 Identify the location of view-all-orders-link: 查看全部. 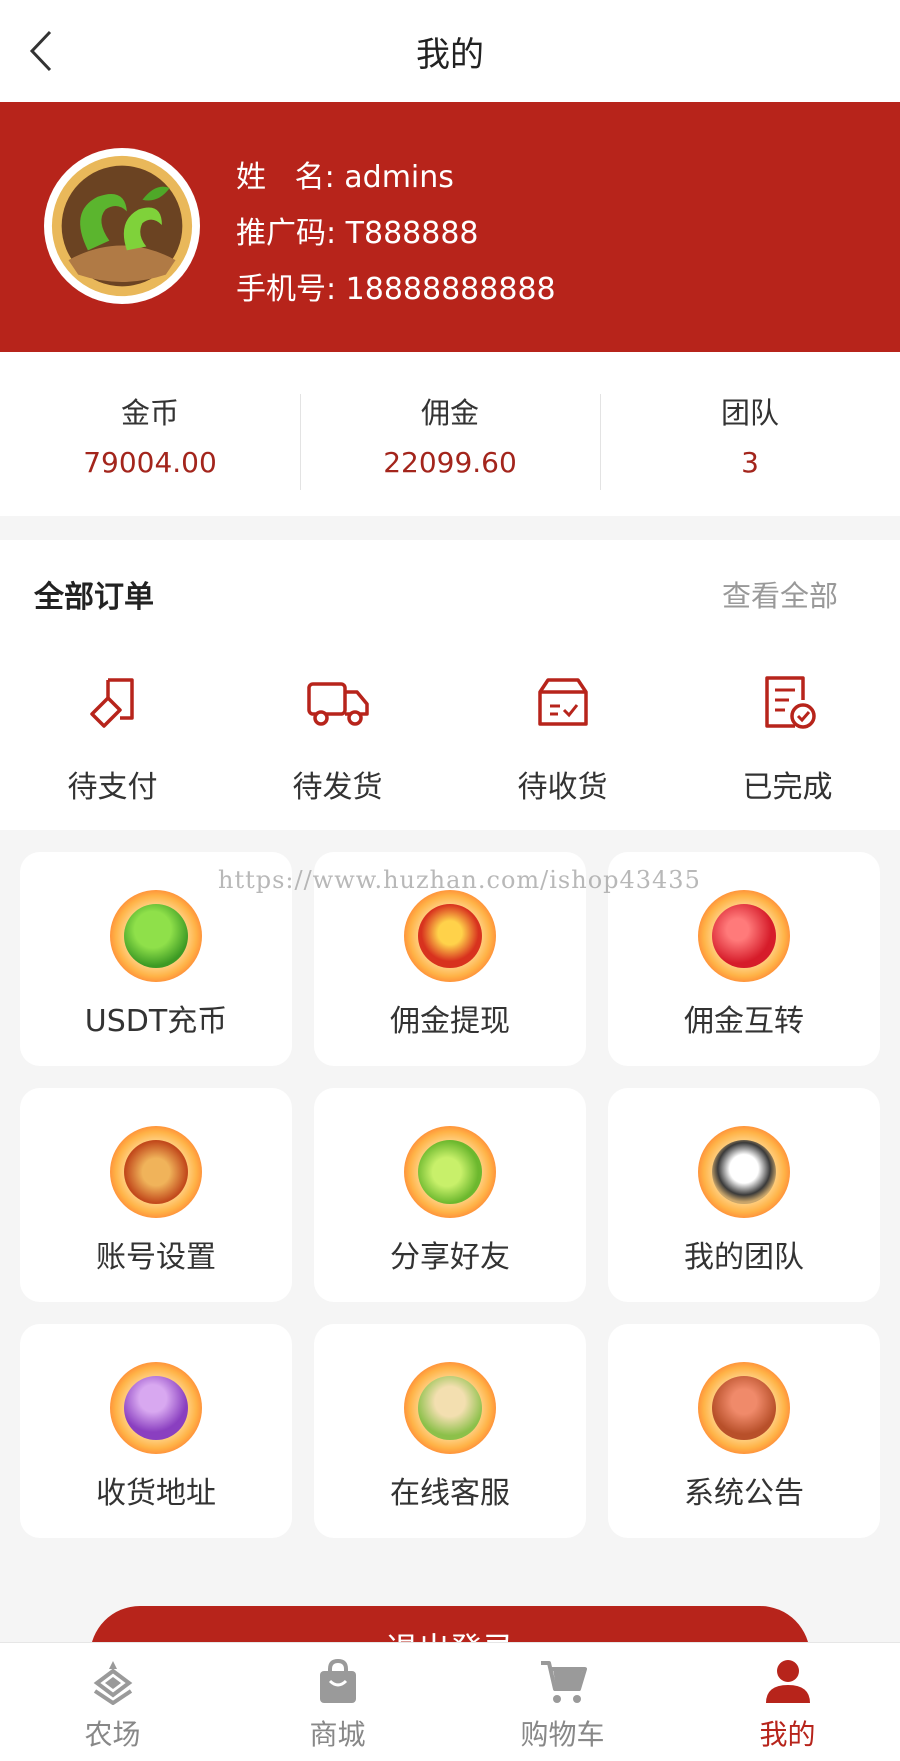
(780, 594).